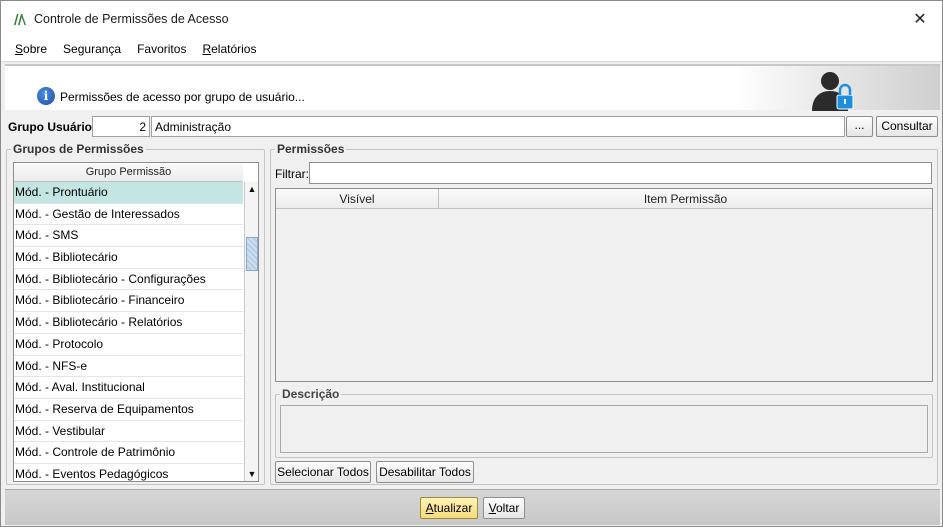 This screenshot has width=943, height=527. Describe the element at coordinates (128, 301) in the screenshot. I see `grupo-permissao-row: Mód. - Bibliotecário - Financeiro` at that location.